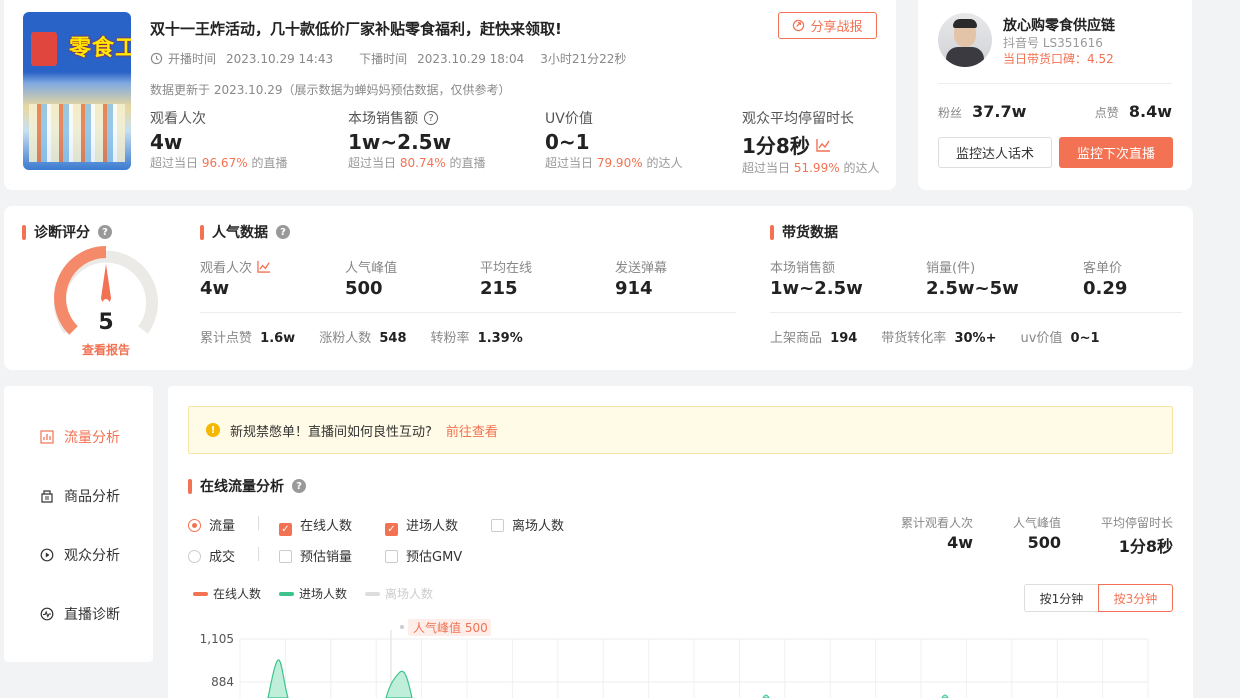  I want to click on metric-value: 500, so click(364, 288).